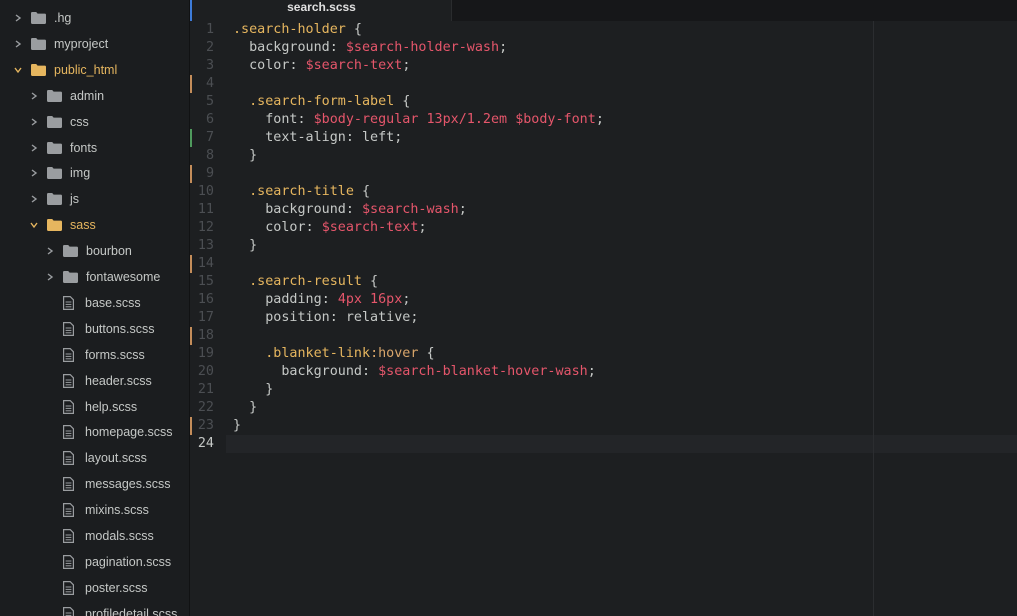  Describe the element at coordinates (555, 119) in the screenshot. I see `code-token: $body-font` at that location.